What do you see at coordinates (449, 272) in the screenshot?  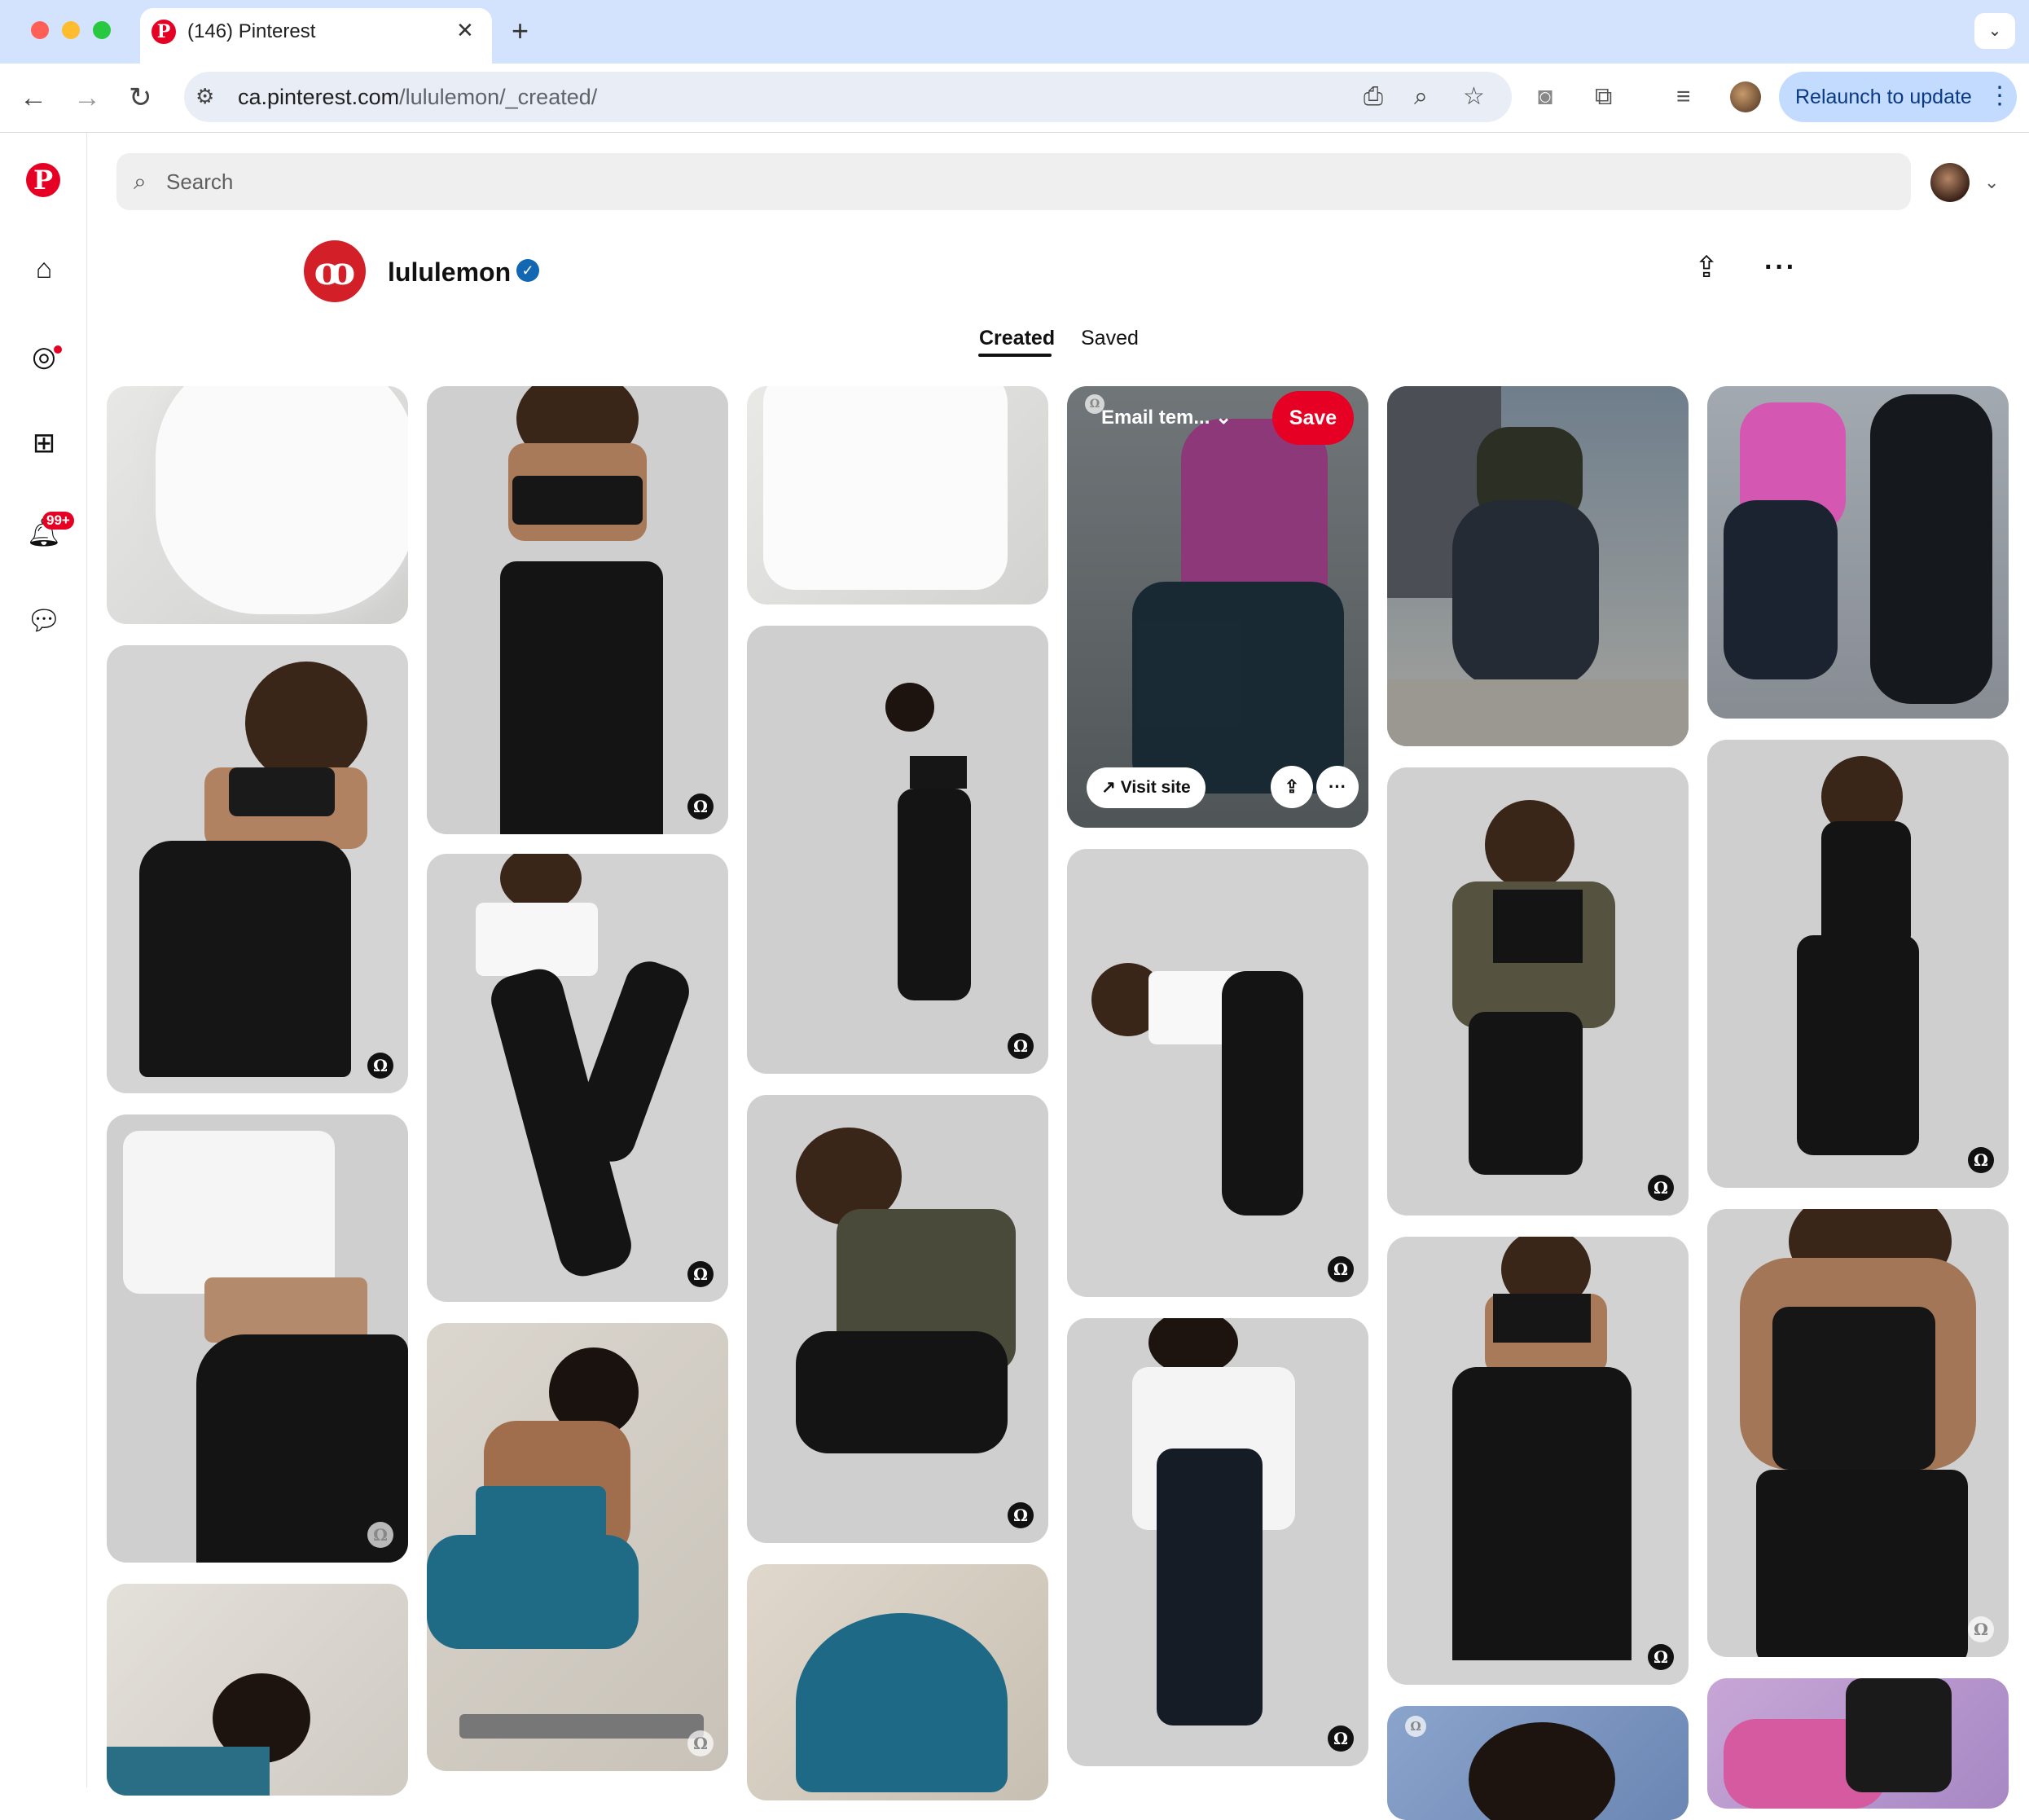 I see `profile-name: lululemon` at bounding box center [449, 272].